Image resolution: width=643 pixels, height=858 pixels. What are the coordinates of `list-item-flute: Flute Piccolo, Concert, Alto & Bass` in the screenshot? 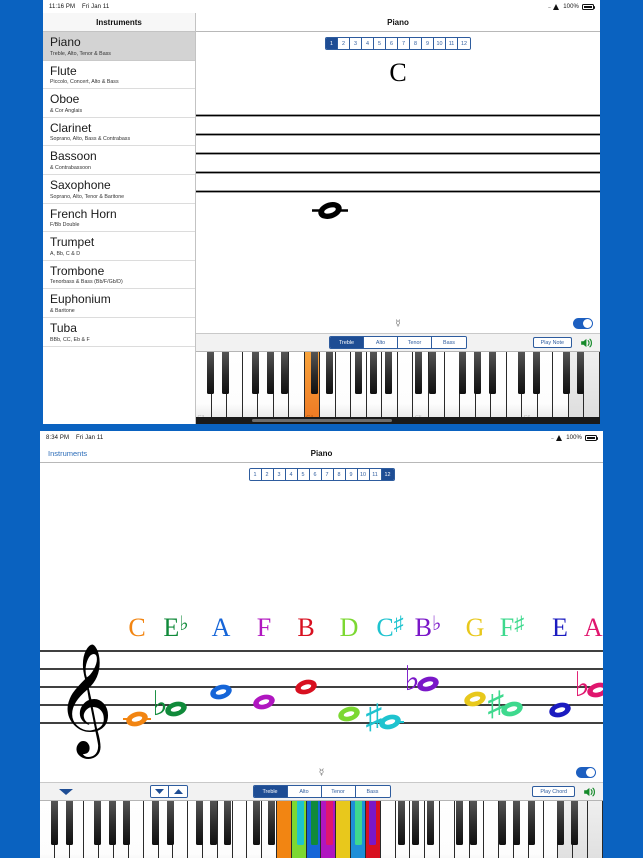 It's located at (119, 75).